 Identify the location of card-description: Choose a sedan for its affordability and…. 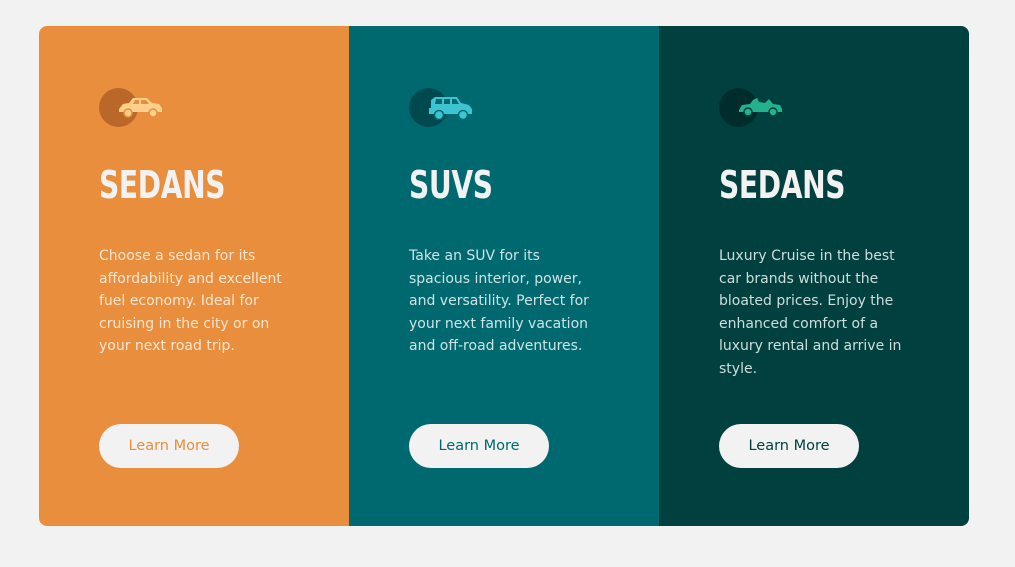
(190, 301).